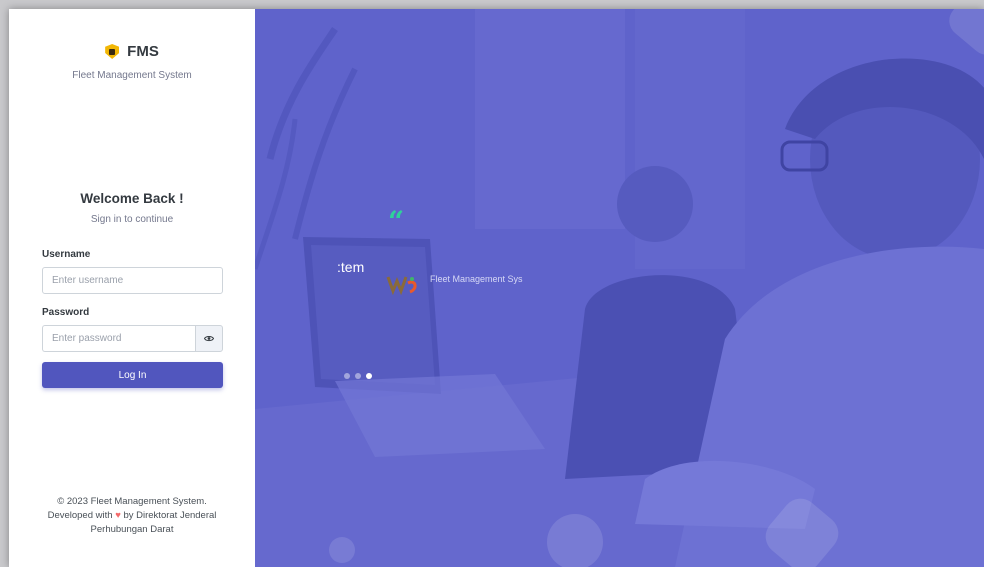 The image size is (984, 567). What do you see at coordinates (80, 515) in the screenshot?
I see `footer-developed-with: Developed with` at bounding box center [80, 515].